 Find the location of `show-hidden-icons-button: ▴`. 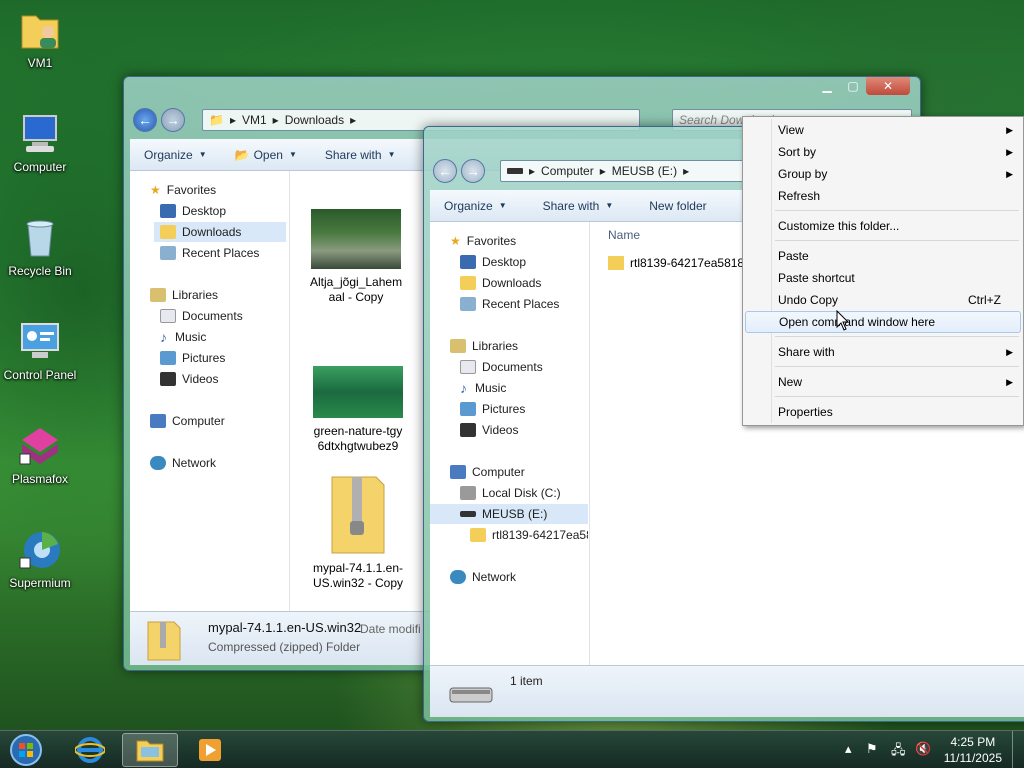

show-hidden-icons-button: ▴ is located at coordinates (848, 749).